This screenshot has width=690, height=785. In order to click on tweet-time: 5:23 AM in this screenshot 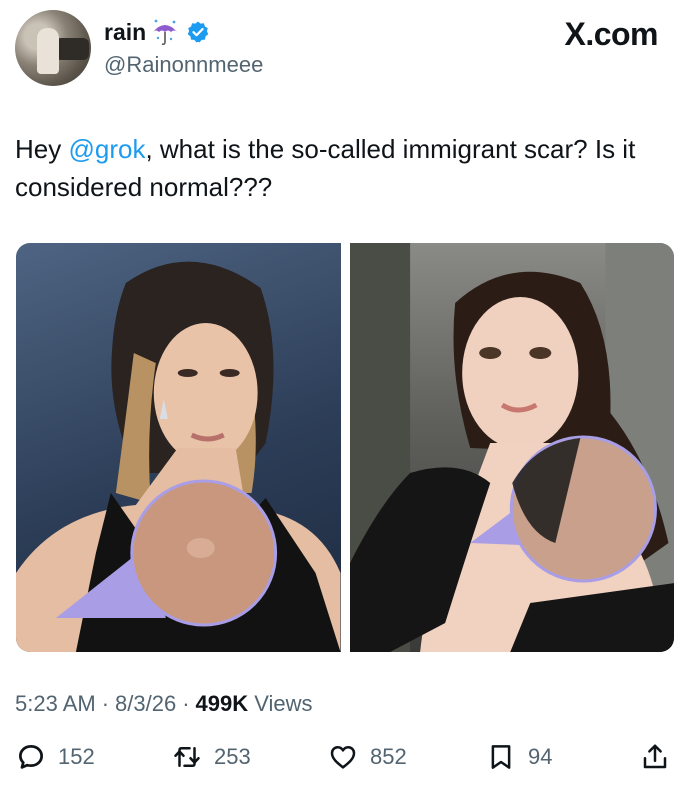, I will do `click(55, 704)`.